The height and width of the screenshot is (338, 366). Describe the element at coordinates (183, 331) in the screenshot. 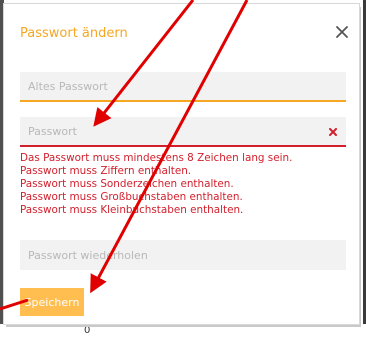

I see `backdrop-bottom` at that location.